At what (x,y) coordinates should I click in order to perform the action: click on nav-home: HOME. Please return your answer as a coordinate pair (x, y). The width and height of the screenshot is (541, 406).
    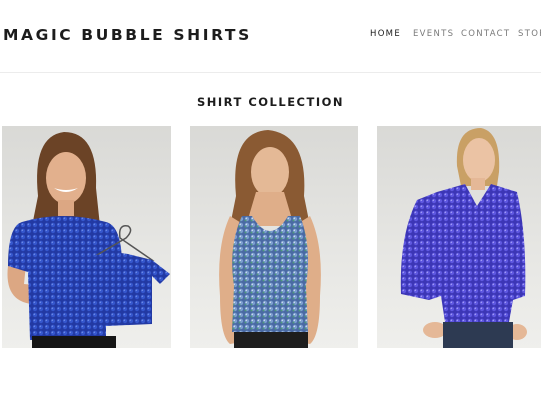
    Looking at the image, I should click on (385, 34).